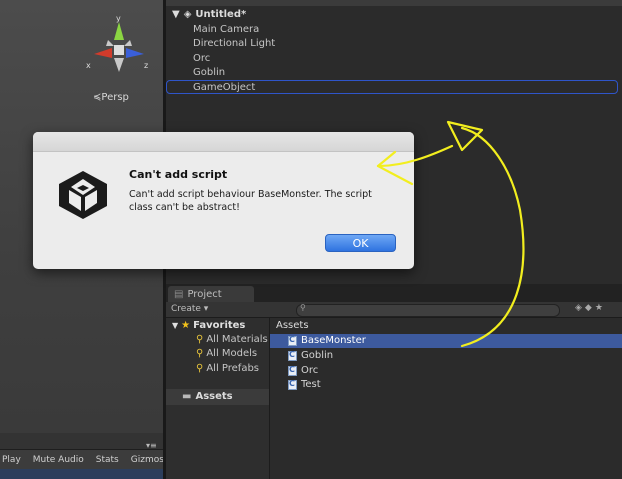  What do you see at coordinates (87, 459) in the screenshot?
I see `game-view-toolbar: Play Mute Audio Stats Gizmos ▾` at bounding box center [87, 459].